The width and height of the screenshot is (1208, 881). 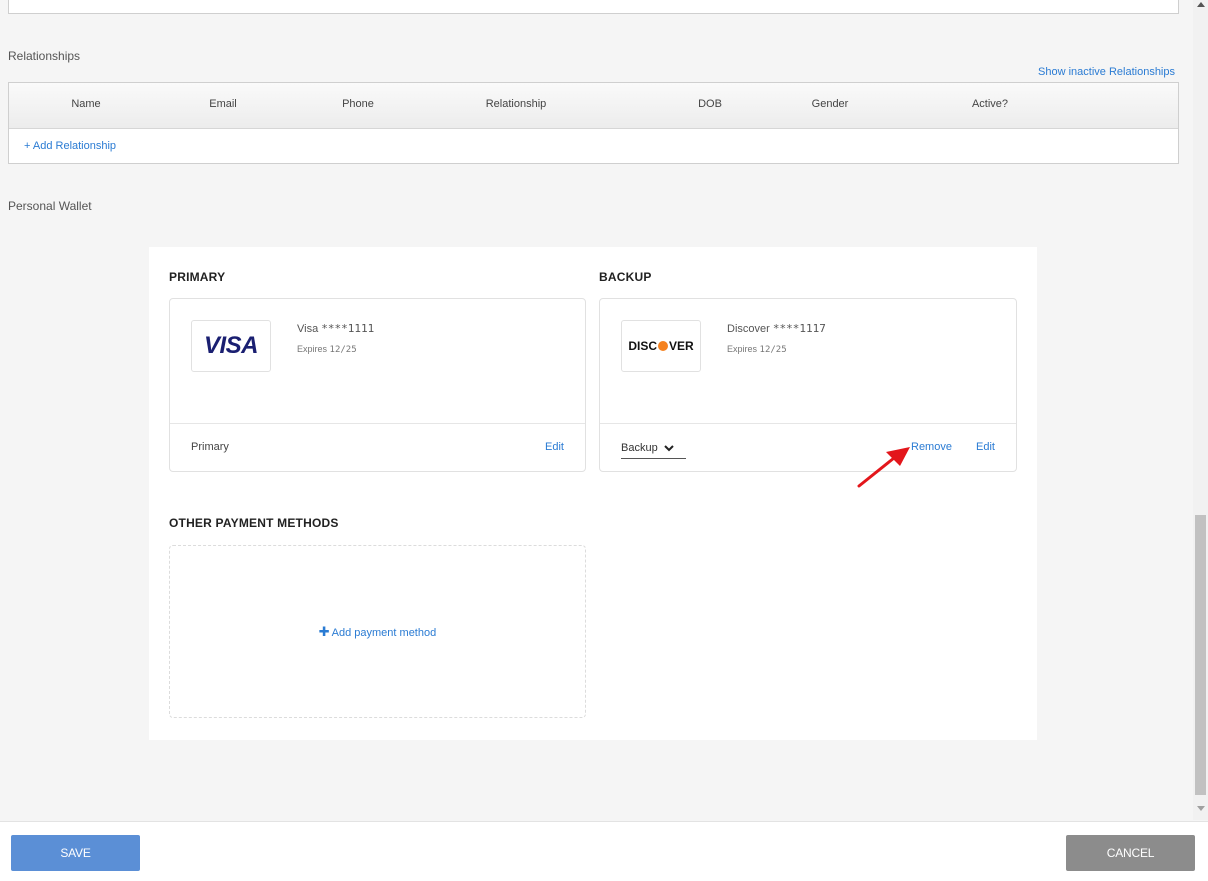 I want to click on primary-card-name: Visa ****1111, so click(x=335, y=328).